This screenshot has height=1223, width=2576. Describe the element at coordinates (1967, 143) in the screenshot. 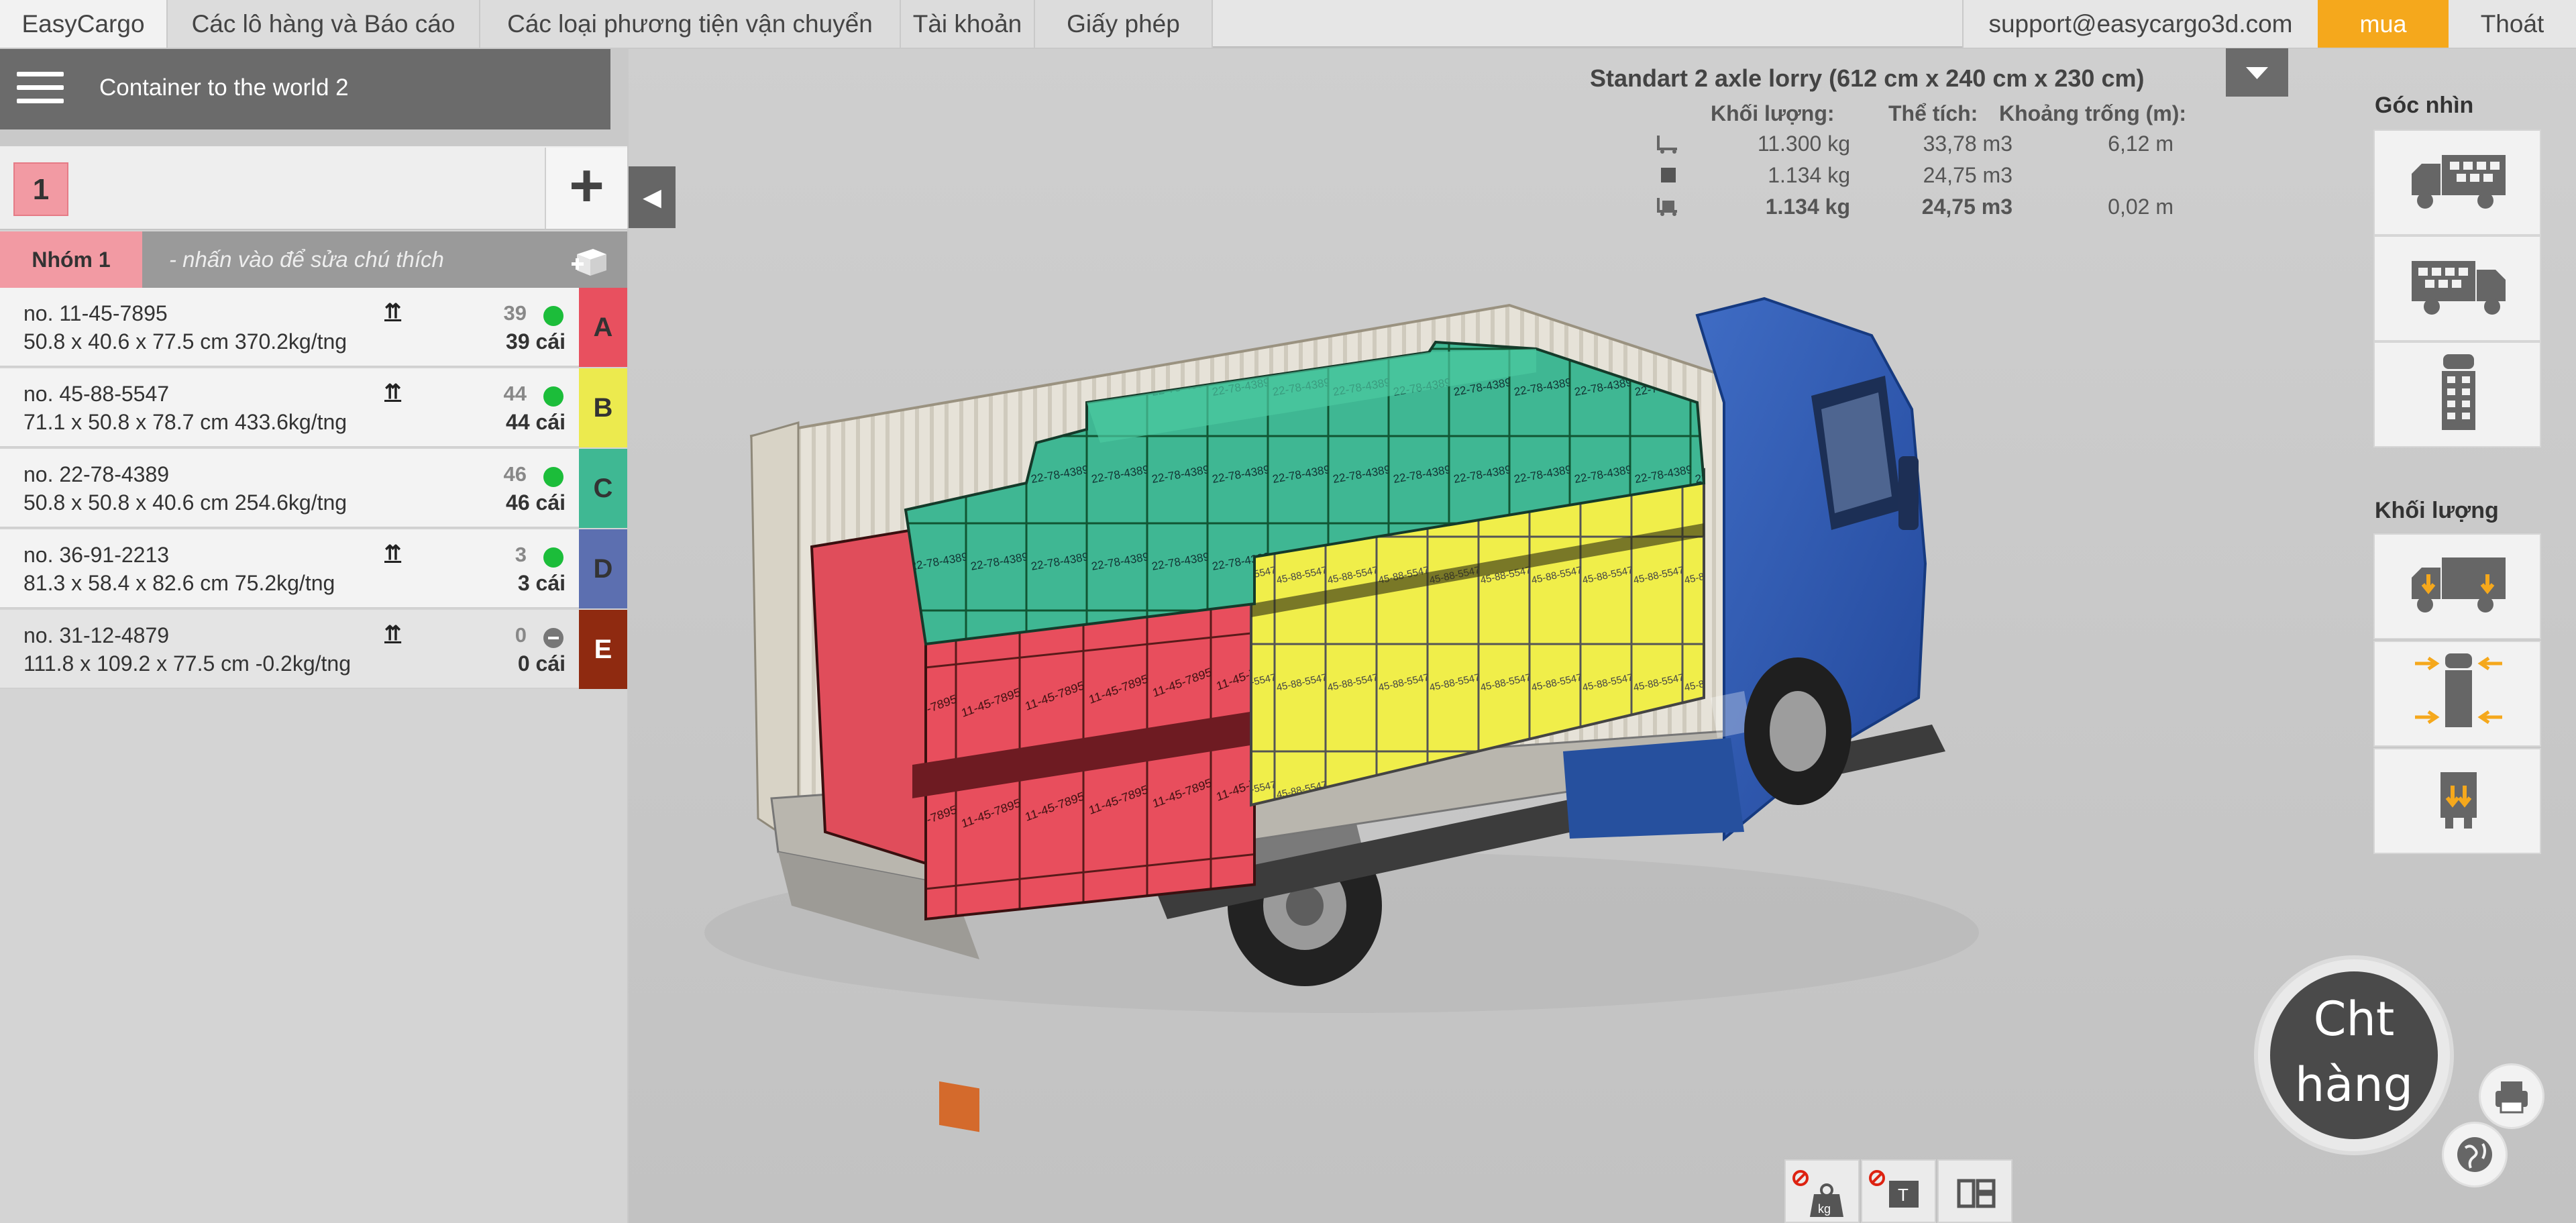

I see `stat-max-volume: 33,78 m3` at that location.